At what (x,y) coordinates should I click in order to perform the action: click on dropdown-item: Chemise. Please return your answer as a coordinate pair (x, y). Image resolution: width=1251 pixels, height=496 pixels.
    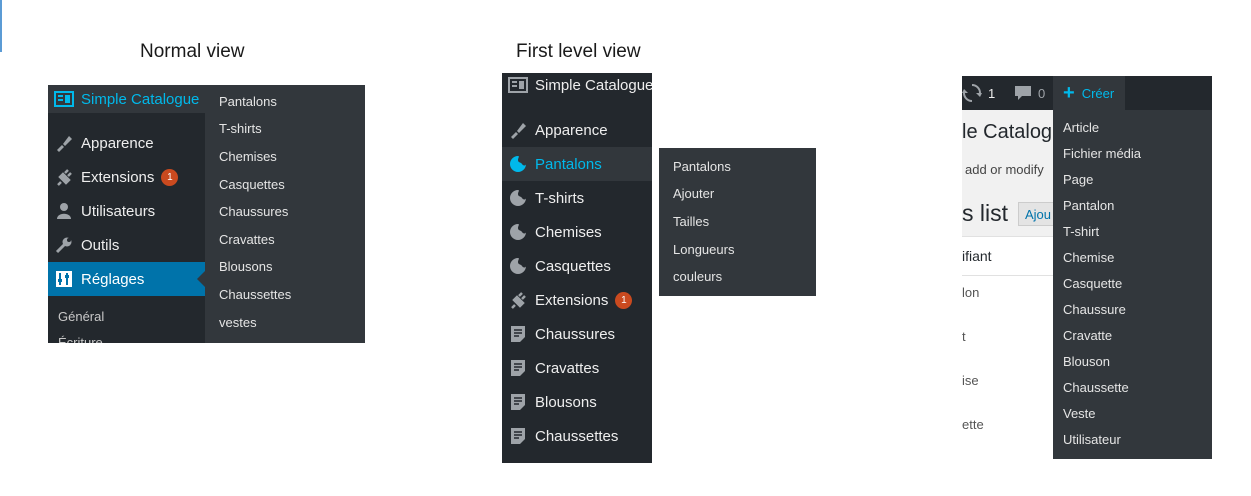
    Looking at the image, I should click on (1088, 257).